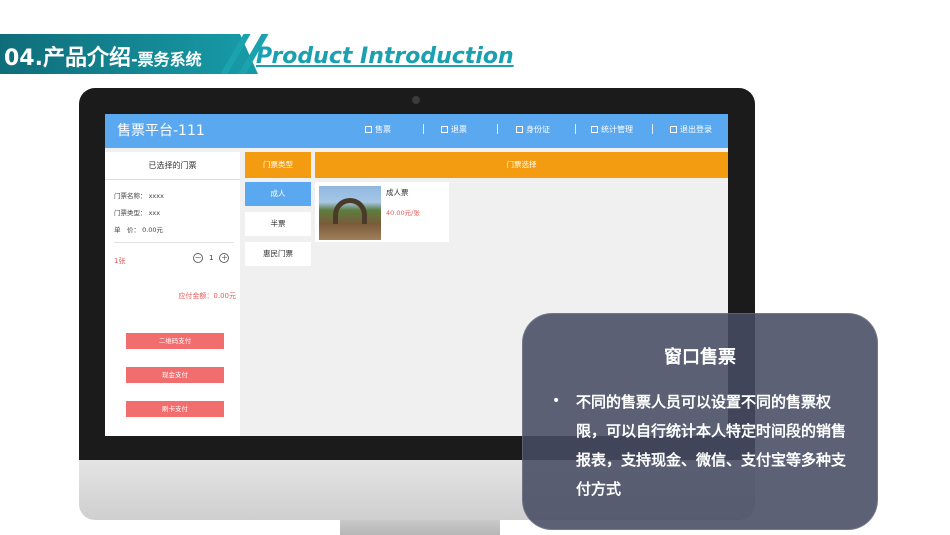  I want to click on cash-pay-button: 现金支付, so click(175, 375).